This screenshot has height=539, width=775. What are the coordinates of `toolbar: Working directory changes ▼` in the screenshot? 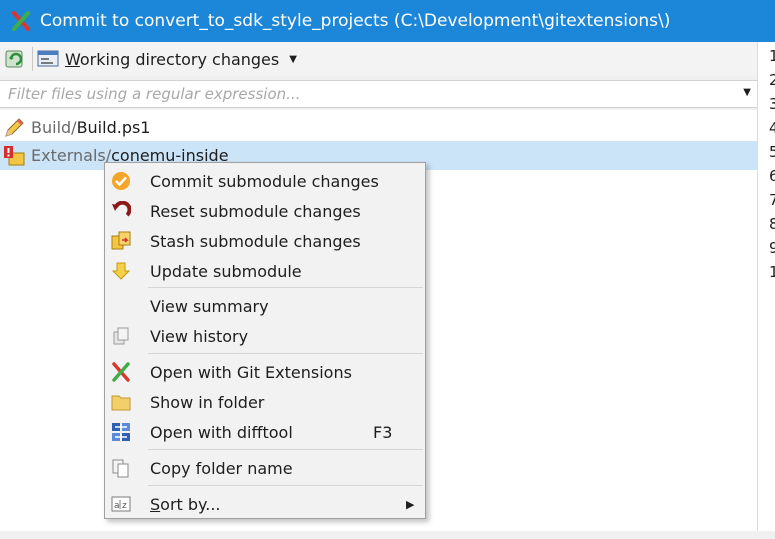 It's located at (378, 59).